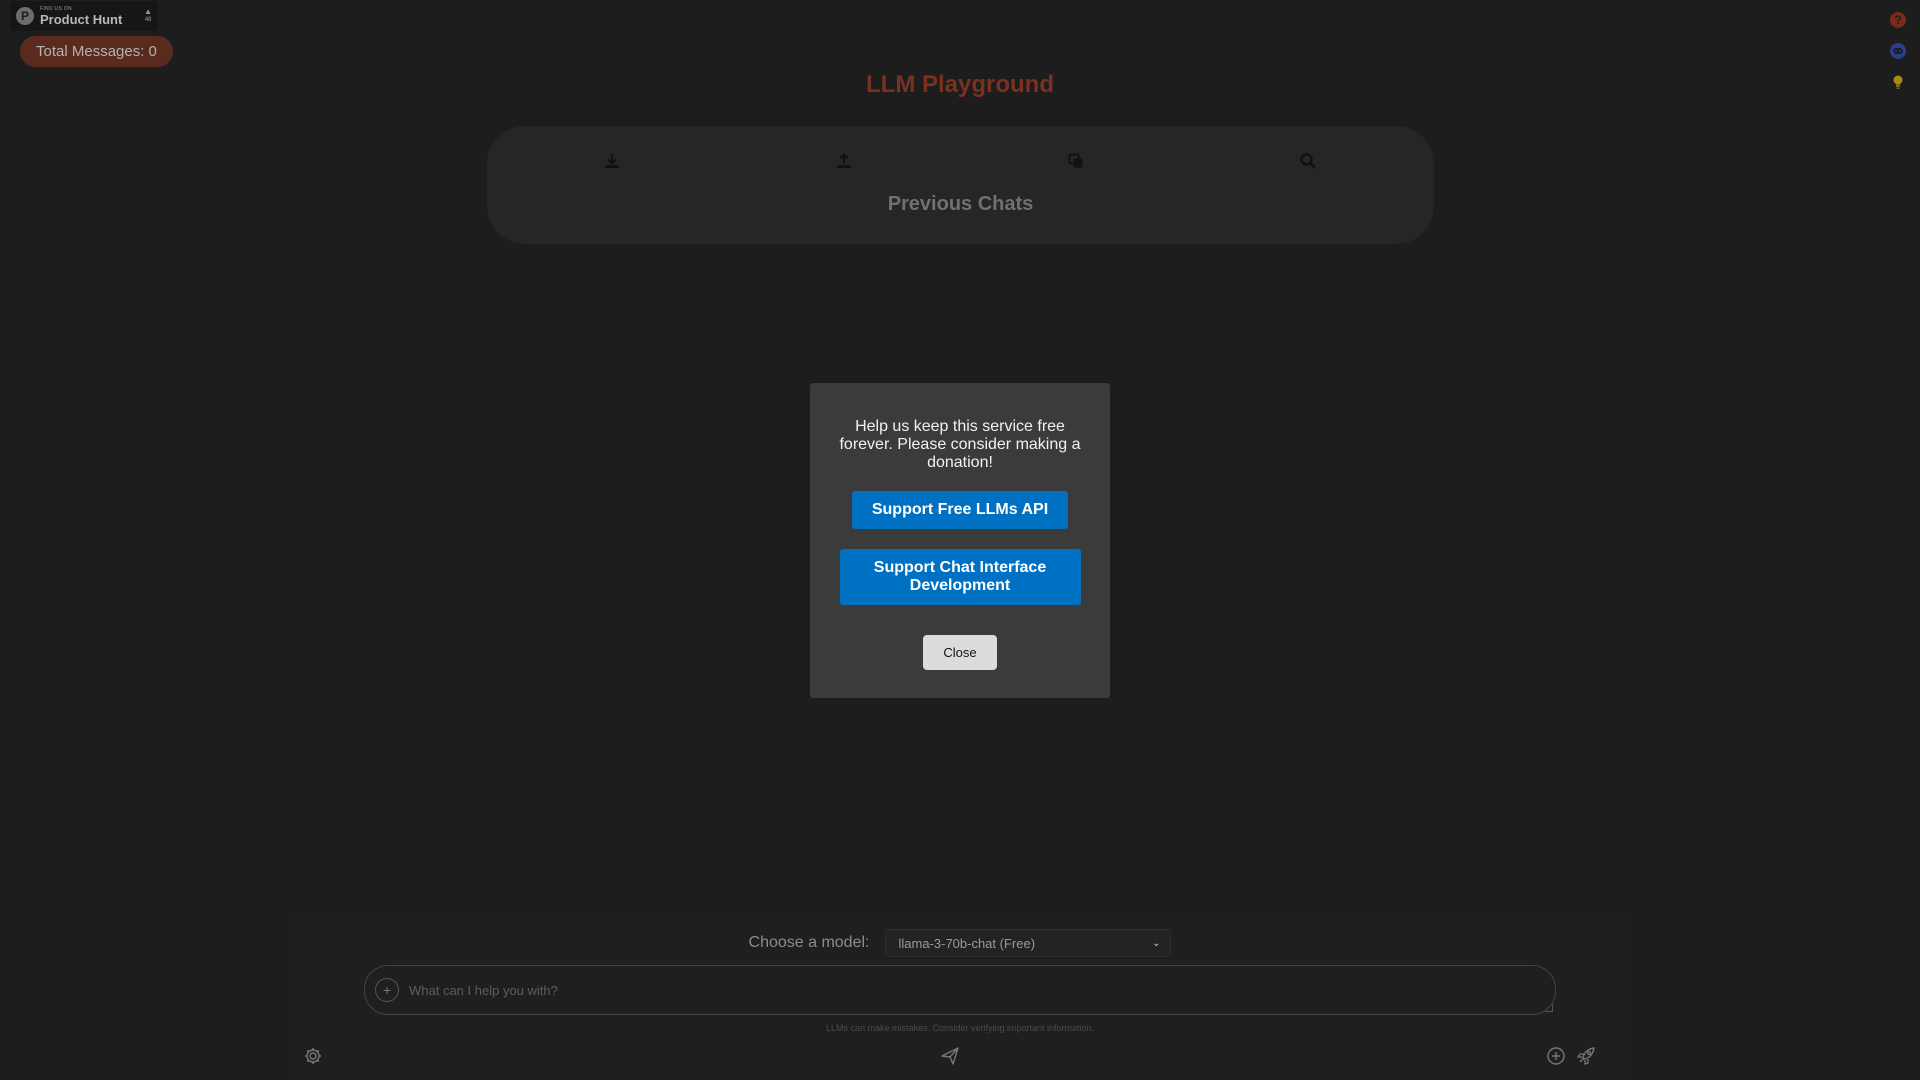 The image size is (1920, 1080). What do you see at coordinates (960, 510) in the screenshot?
I see `support-llms-api-button: Support Free LLMs API` at bounding box center [960, 510].